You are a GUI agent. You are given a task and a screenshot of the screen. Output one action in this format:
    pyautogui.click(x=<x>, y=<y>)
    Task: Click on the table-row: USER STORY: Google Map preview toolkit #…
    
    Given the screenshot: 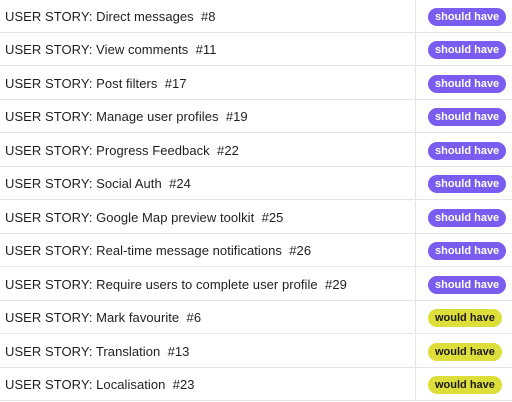 What is the action you would take?
    pyautogui.click(x=256, y=217)
    